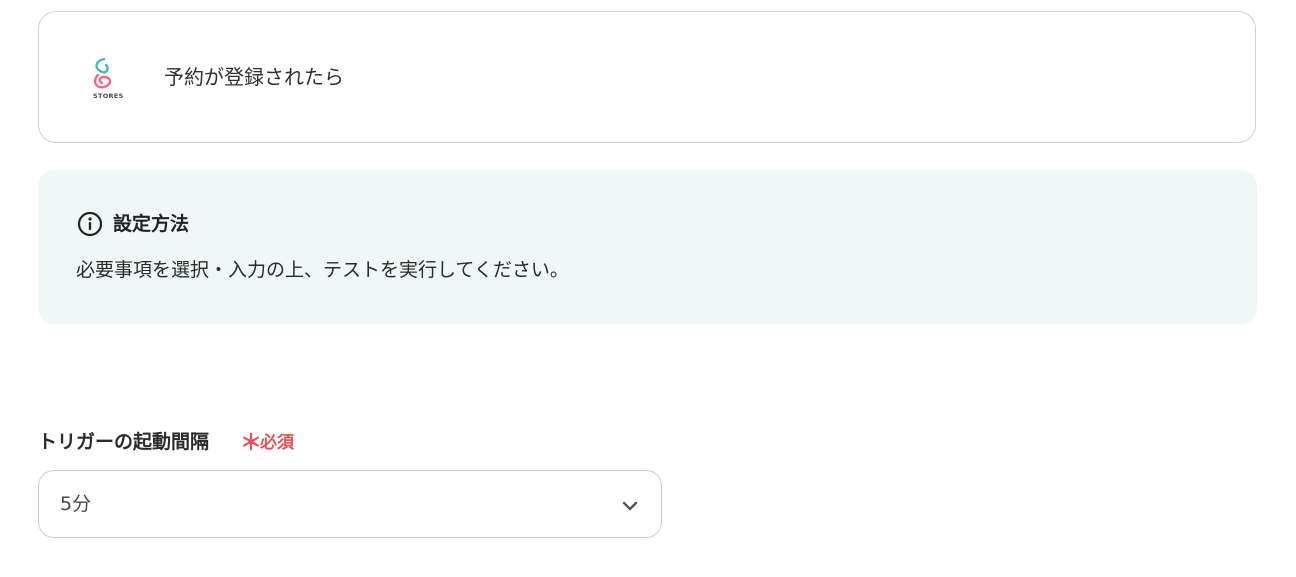  Describe the element at coordinates (322, 270) in the screenshot. I see `info-description: 必要事項を選択・入力の上、テストを実行してください。` at that location.